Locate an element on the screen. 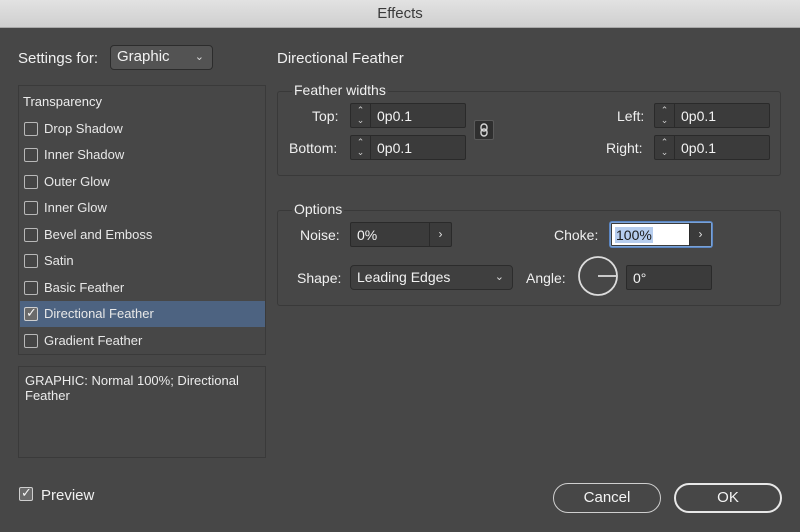 The height and width of the screenshot is (532, 800). effect-item-basic-feather: Basic Feather is located at coordinates (142, 288).